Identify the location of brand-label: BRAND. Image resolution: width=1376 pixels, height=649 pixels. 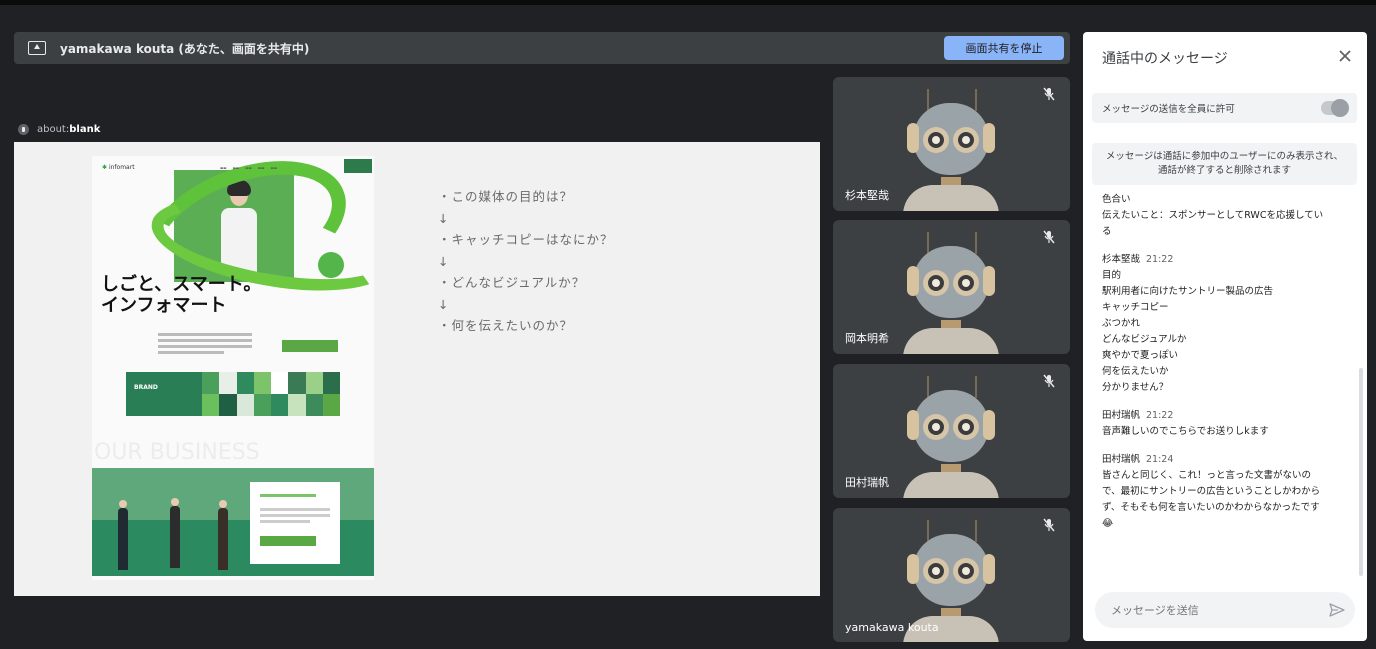
(146, 387).